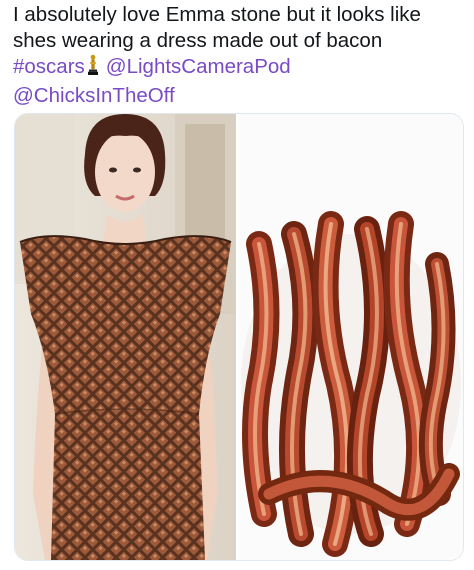  I want to click on oscar-trophy-icon, so click(93, 68).